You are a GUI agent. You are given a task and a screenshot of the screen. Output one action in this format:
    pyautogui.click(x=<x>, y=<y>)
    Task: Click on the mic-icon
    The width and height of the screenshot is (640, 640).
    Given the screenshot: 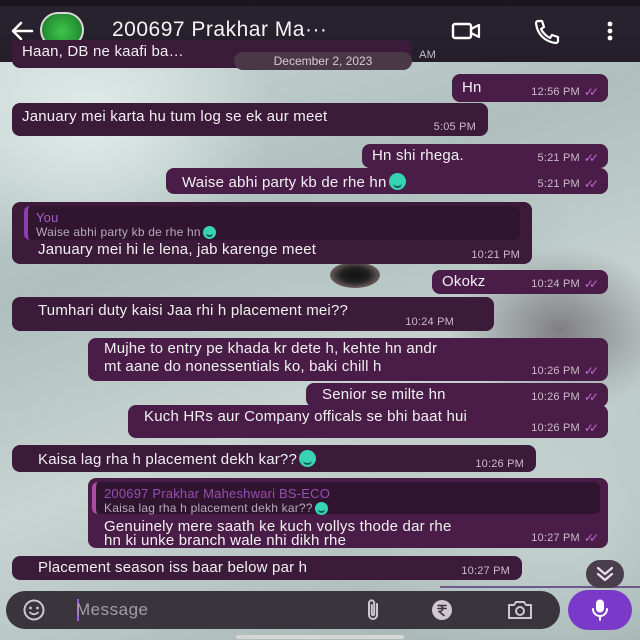 What is the action you would take?
    pyautogui.click(x=600, y=610)
    